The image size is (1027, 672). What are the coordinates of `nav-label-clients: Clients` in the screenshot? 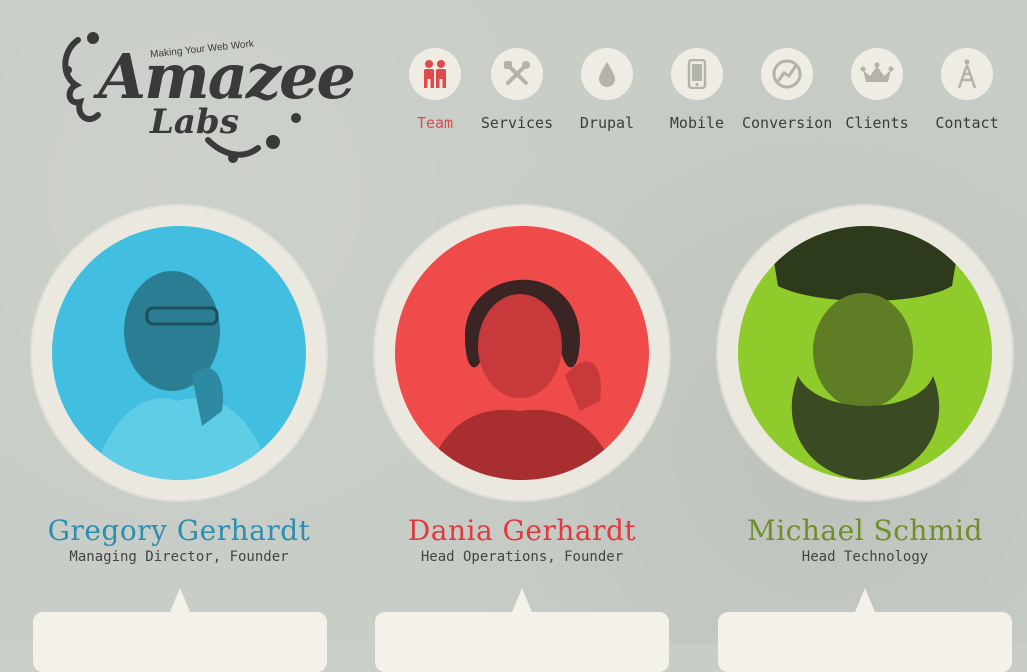 It's located at (877, 123).